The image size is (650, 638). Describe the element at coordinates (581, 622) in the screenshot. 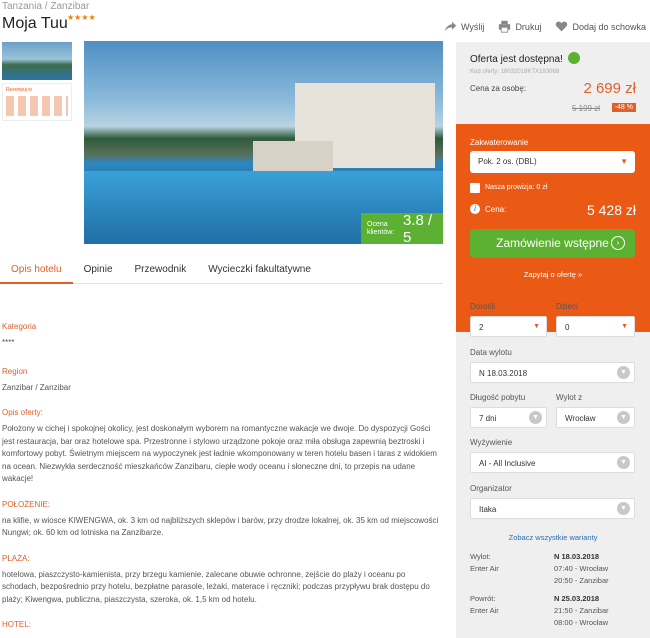

I see `return-arrival: 08:00 - Wrocław` at that location.